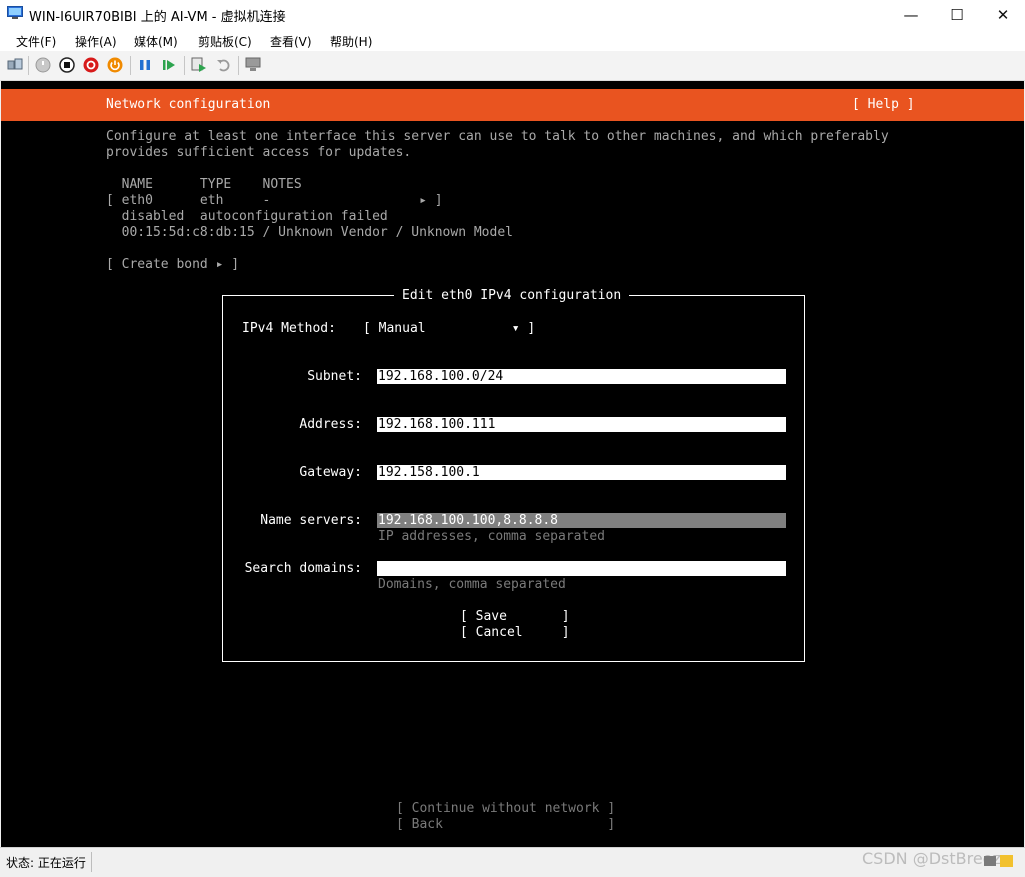 This screenshot has height=877, width=1025. I want to click on save-button: [ Save ], so click(515, 617).